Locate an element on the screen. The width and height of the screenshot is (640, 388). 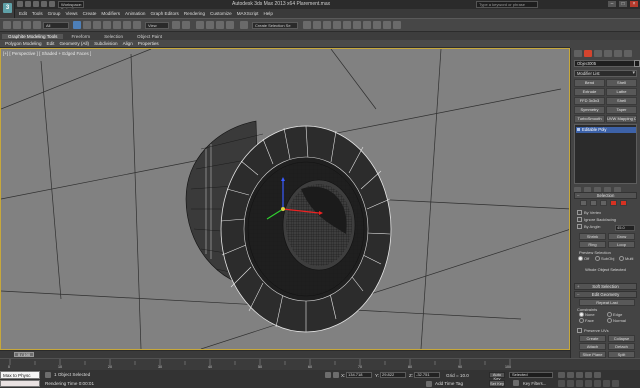
ffd-button: FFD 3x3x3 is located at coordinates (589, 101).